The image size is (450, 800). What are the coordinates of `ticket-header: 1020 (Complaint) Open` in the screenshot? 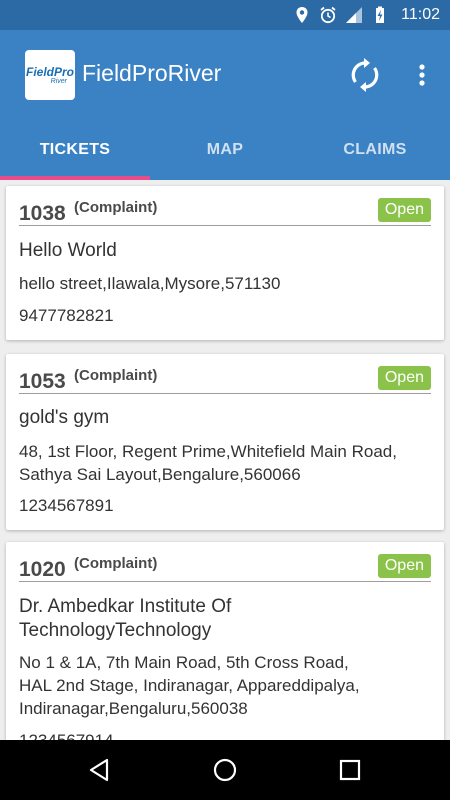 It's located at (225, 562).